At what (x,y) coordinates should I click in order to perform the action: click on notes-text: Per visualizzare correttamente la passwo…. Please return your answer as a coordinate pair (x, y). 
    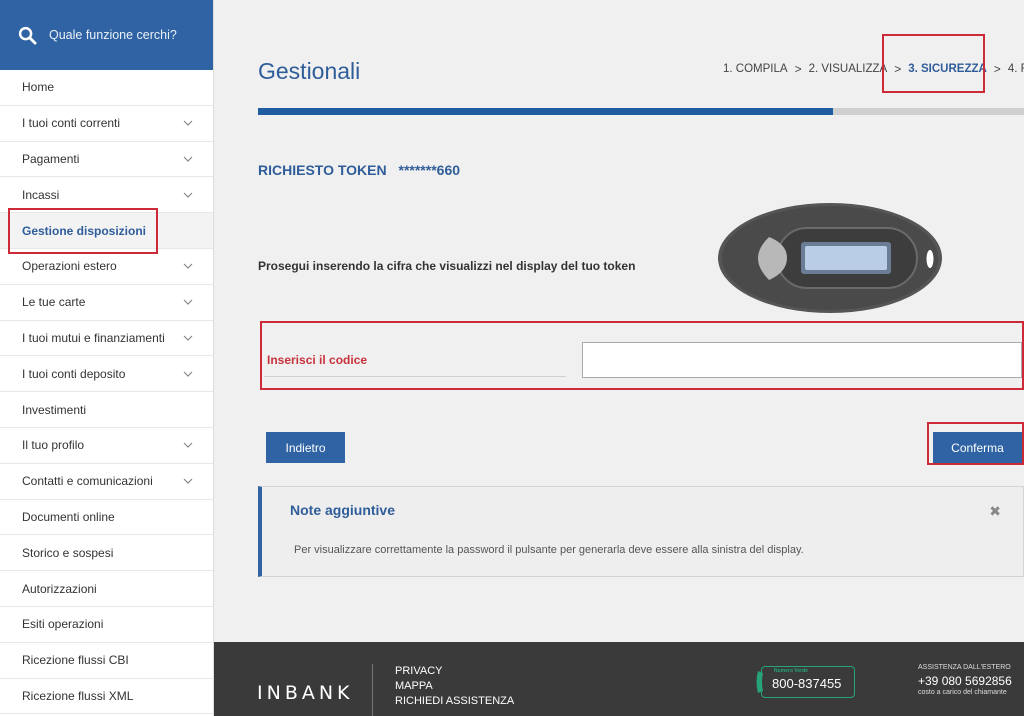
    Looking at the image, I should click on (549, 550).